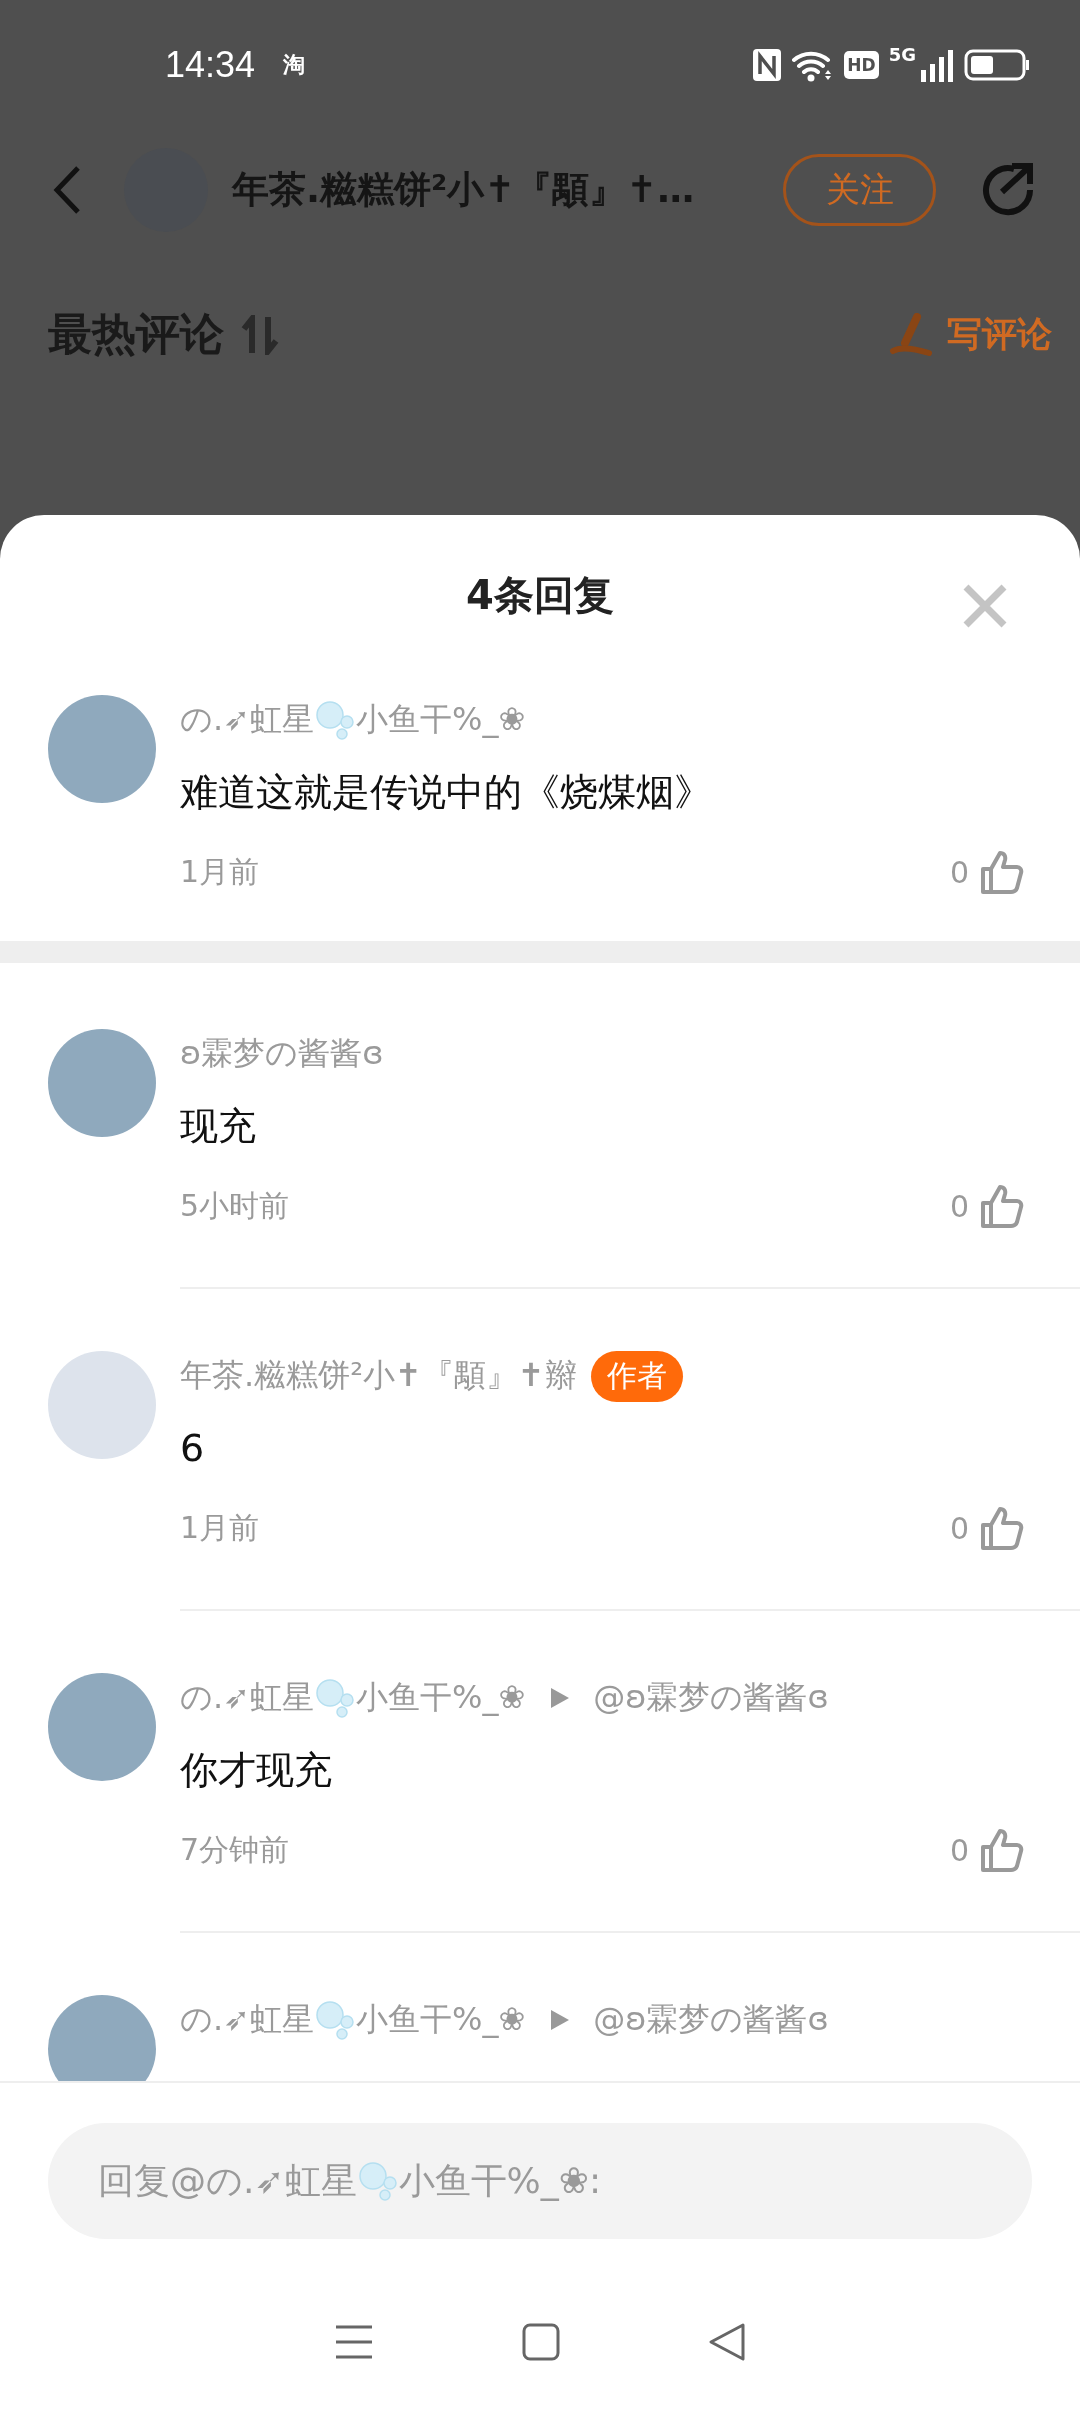  I want to click on comment-time: 7分钟前, so click(235, 1849).